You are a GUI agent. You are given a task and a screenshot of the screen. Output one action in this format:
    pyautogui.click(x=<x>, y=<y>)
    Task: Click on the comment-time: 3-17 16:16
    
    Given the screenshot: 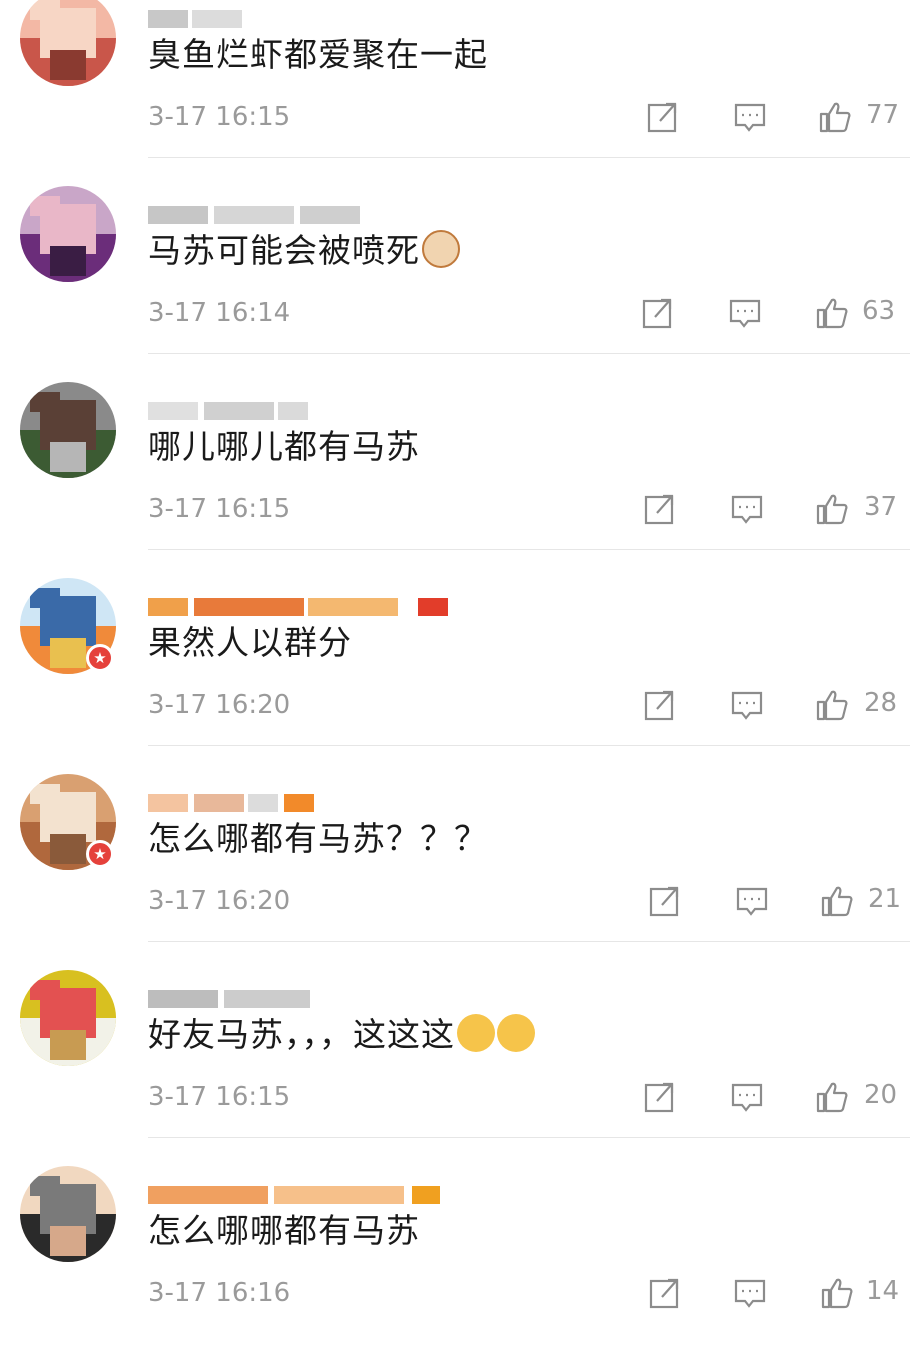 What is the action you would take?
    pyautogui.click(x=219, y=1293)
    